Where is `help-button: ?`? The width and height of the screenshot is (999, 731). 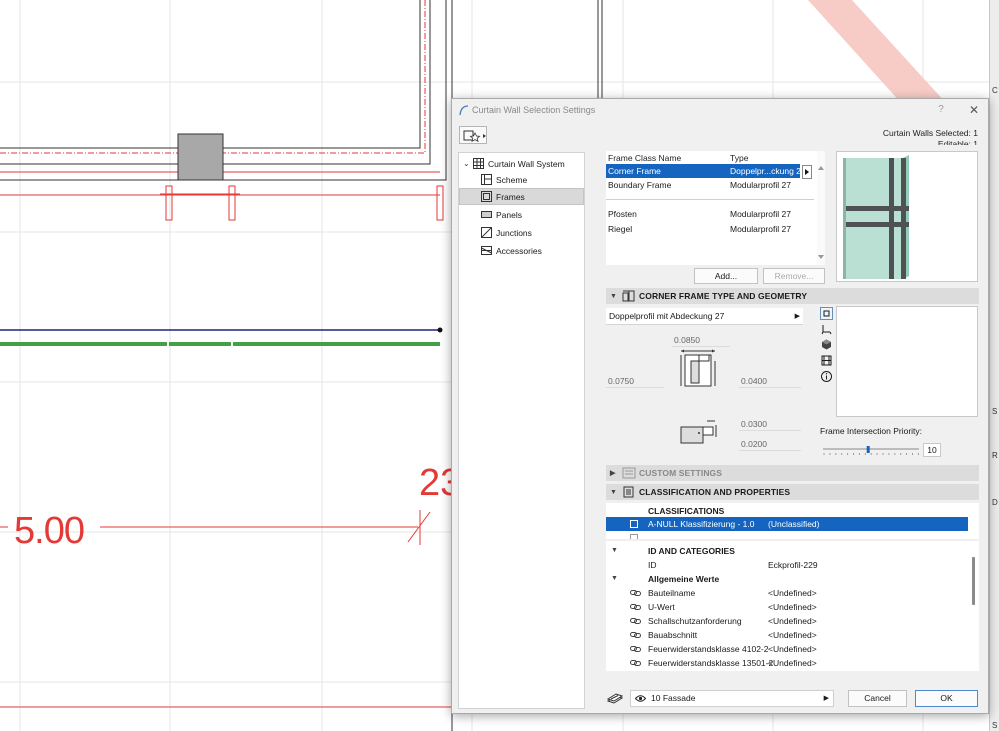 help-button: ? is located at coordinates (941, 110).